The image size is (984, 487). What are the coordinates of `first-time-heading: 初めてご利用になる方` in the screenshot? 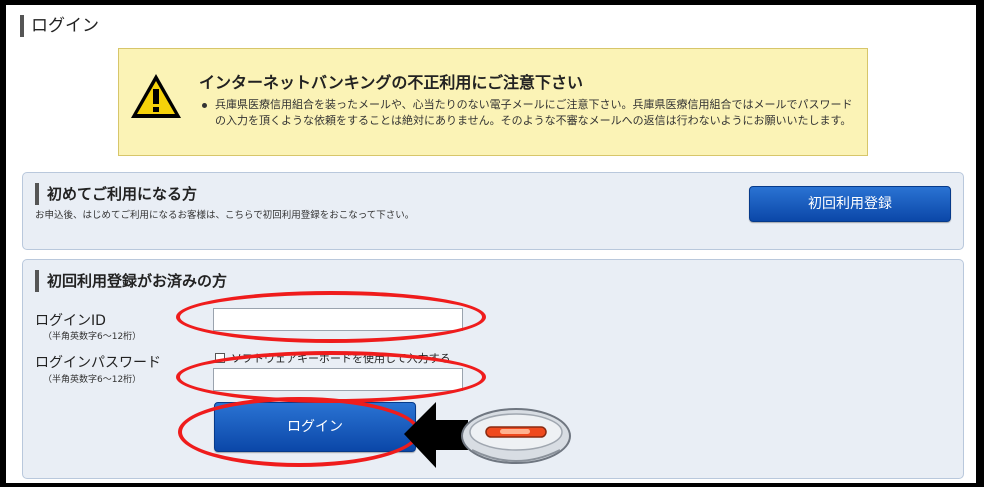 It's located at (116, 194).